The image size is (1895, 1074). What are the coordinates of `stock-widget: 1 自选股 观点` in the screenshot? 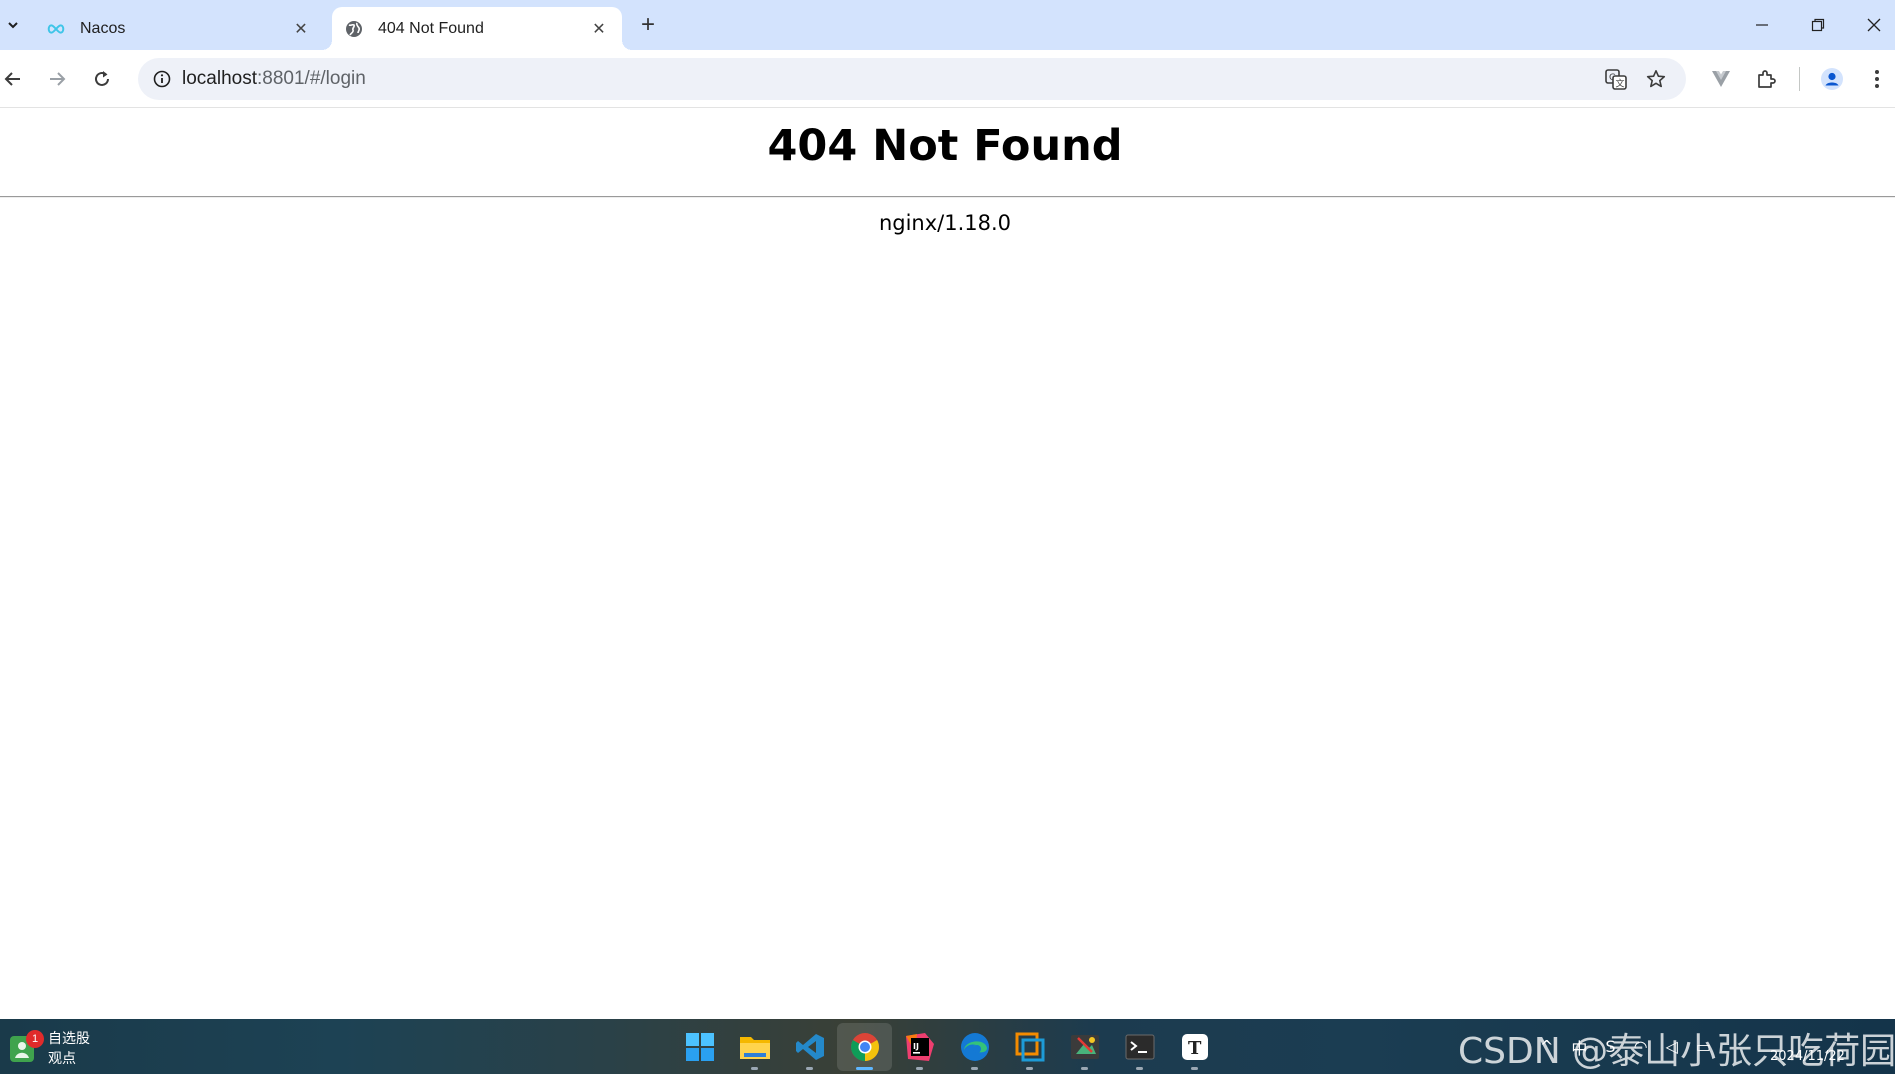 It's located at (50, 1049).